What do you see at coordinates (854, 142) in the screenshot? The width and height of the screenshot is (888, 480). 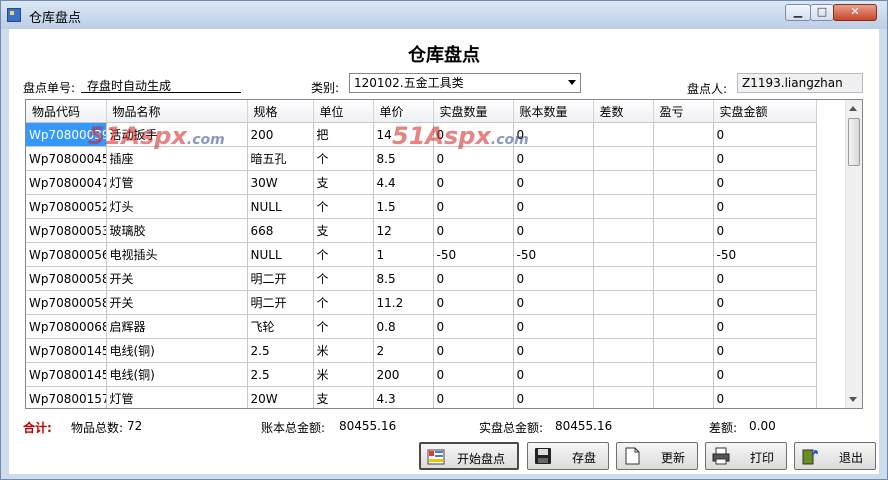 I see `scroll-thumb` at bounding box center [854, 142].